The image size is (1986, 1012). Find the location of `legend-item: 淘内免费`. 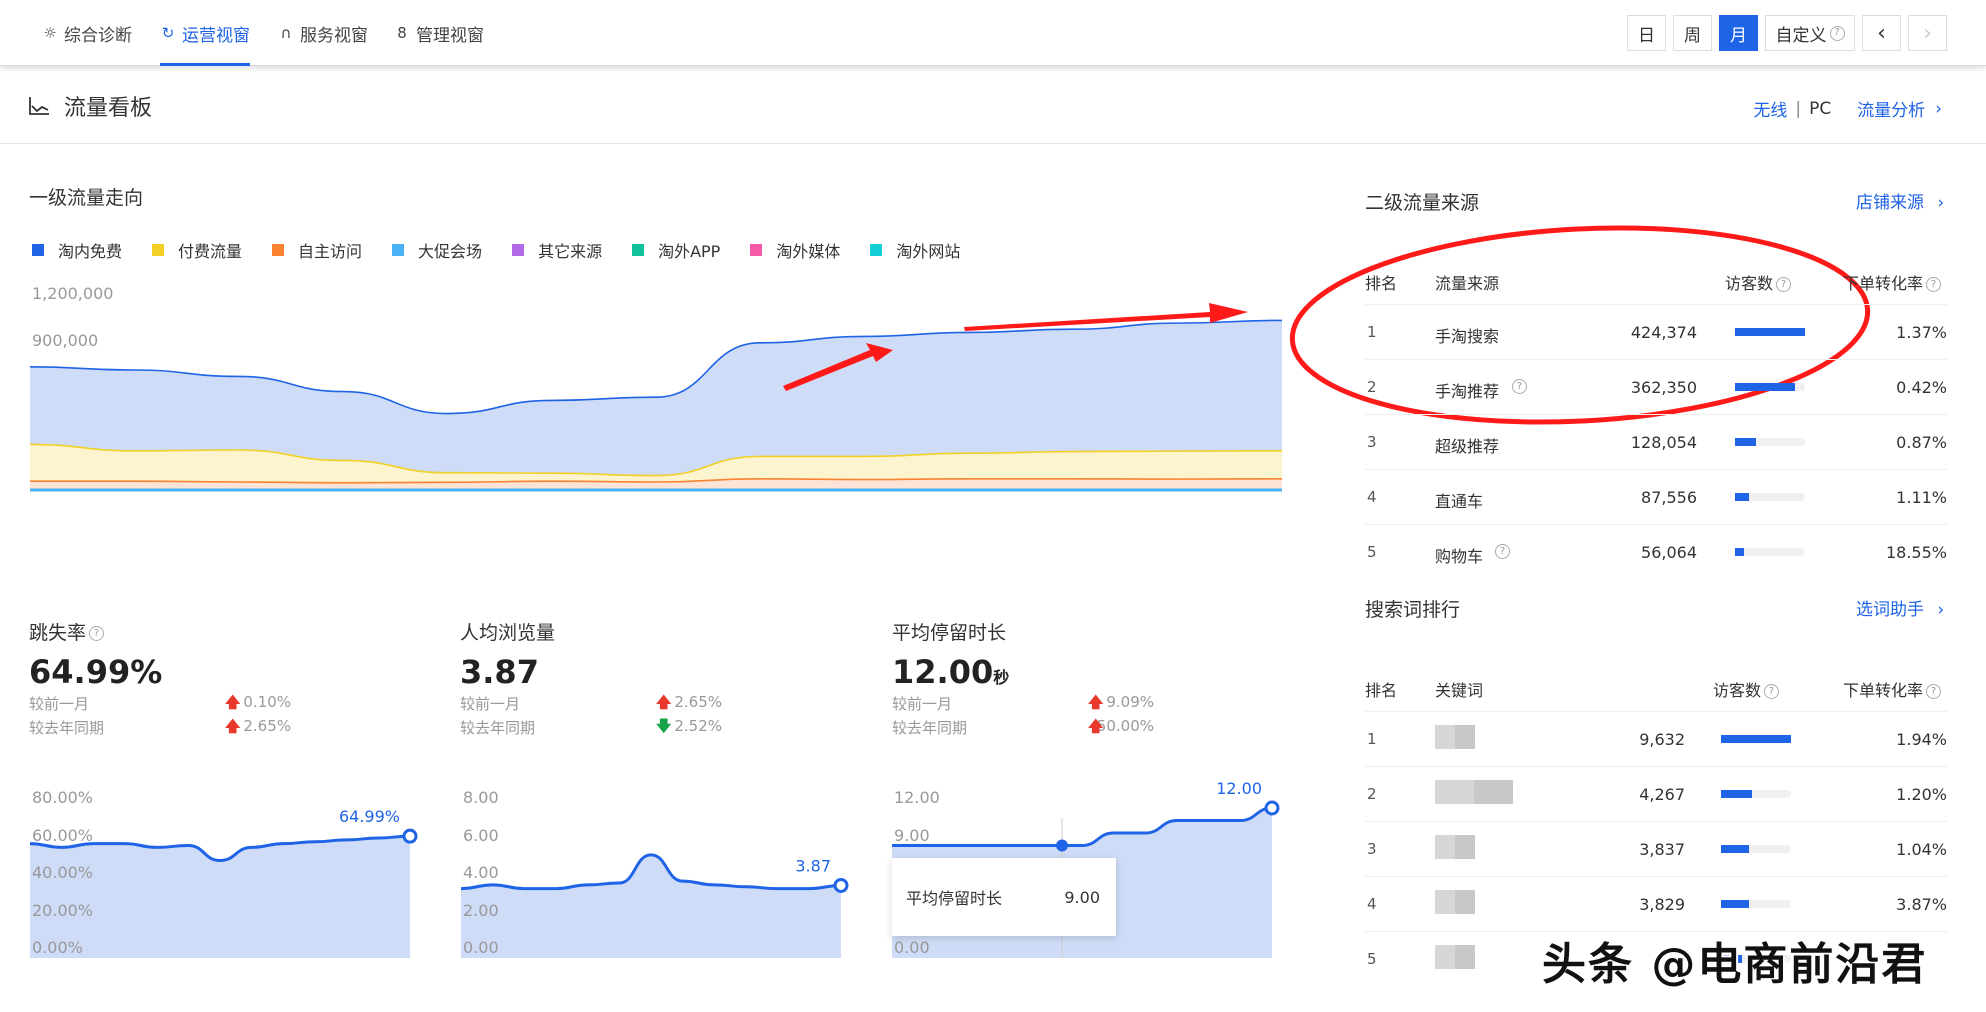

legend-item: 淘内免费 is located at coordinates (77, 250).